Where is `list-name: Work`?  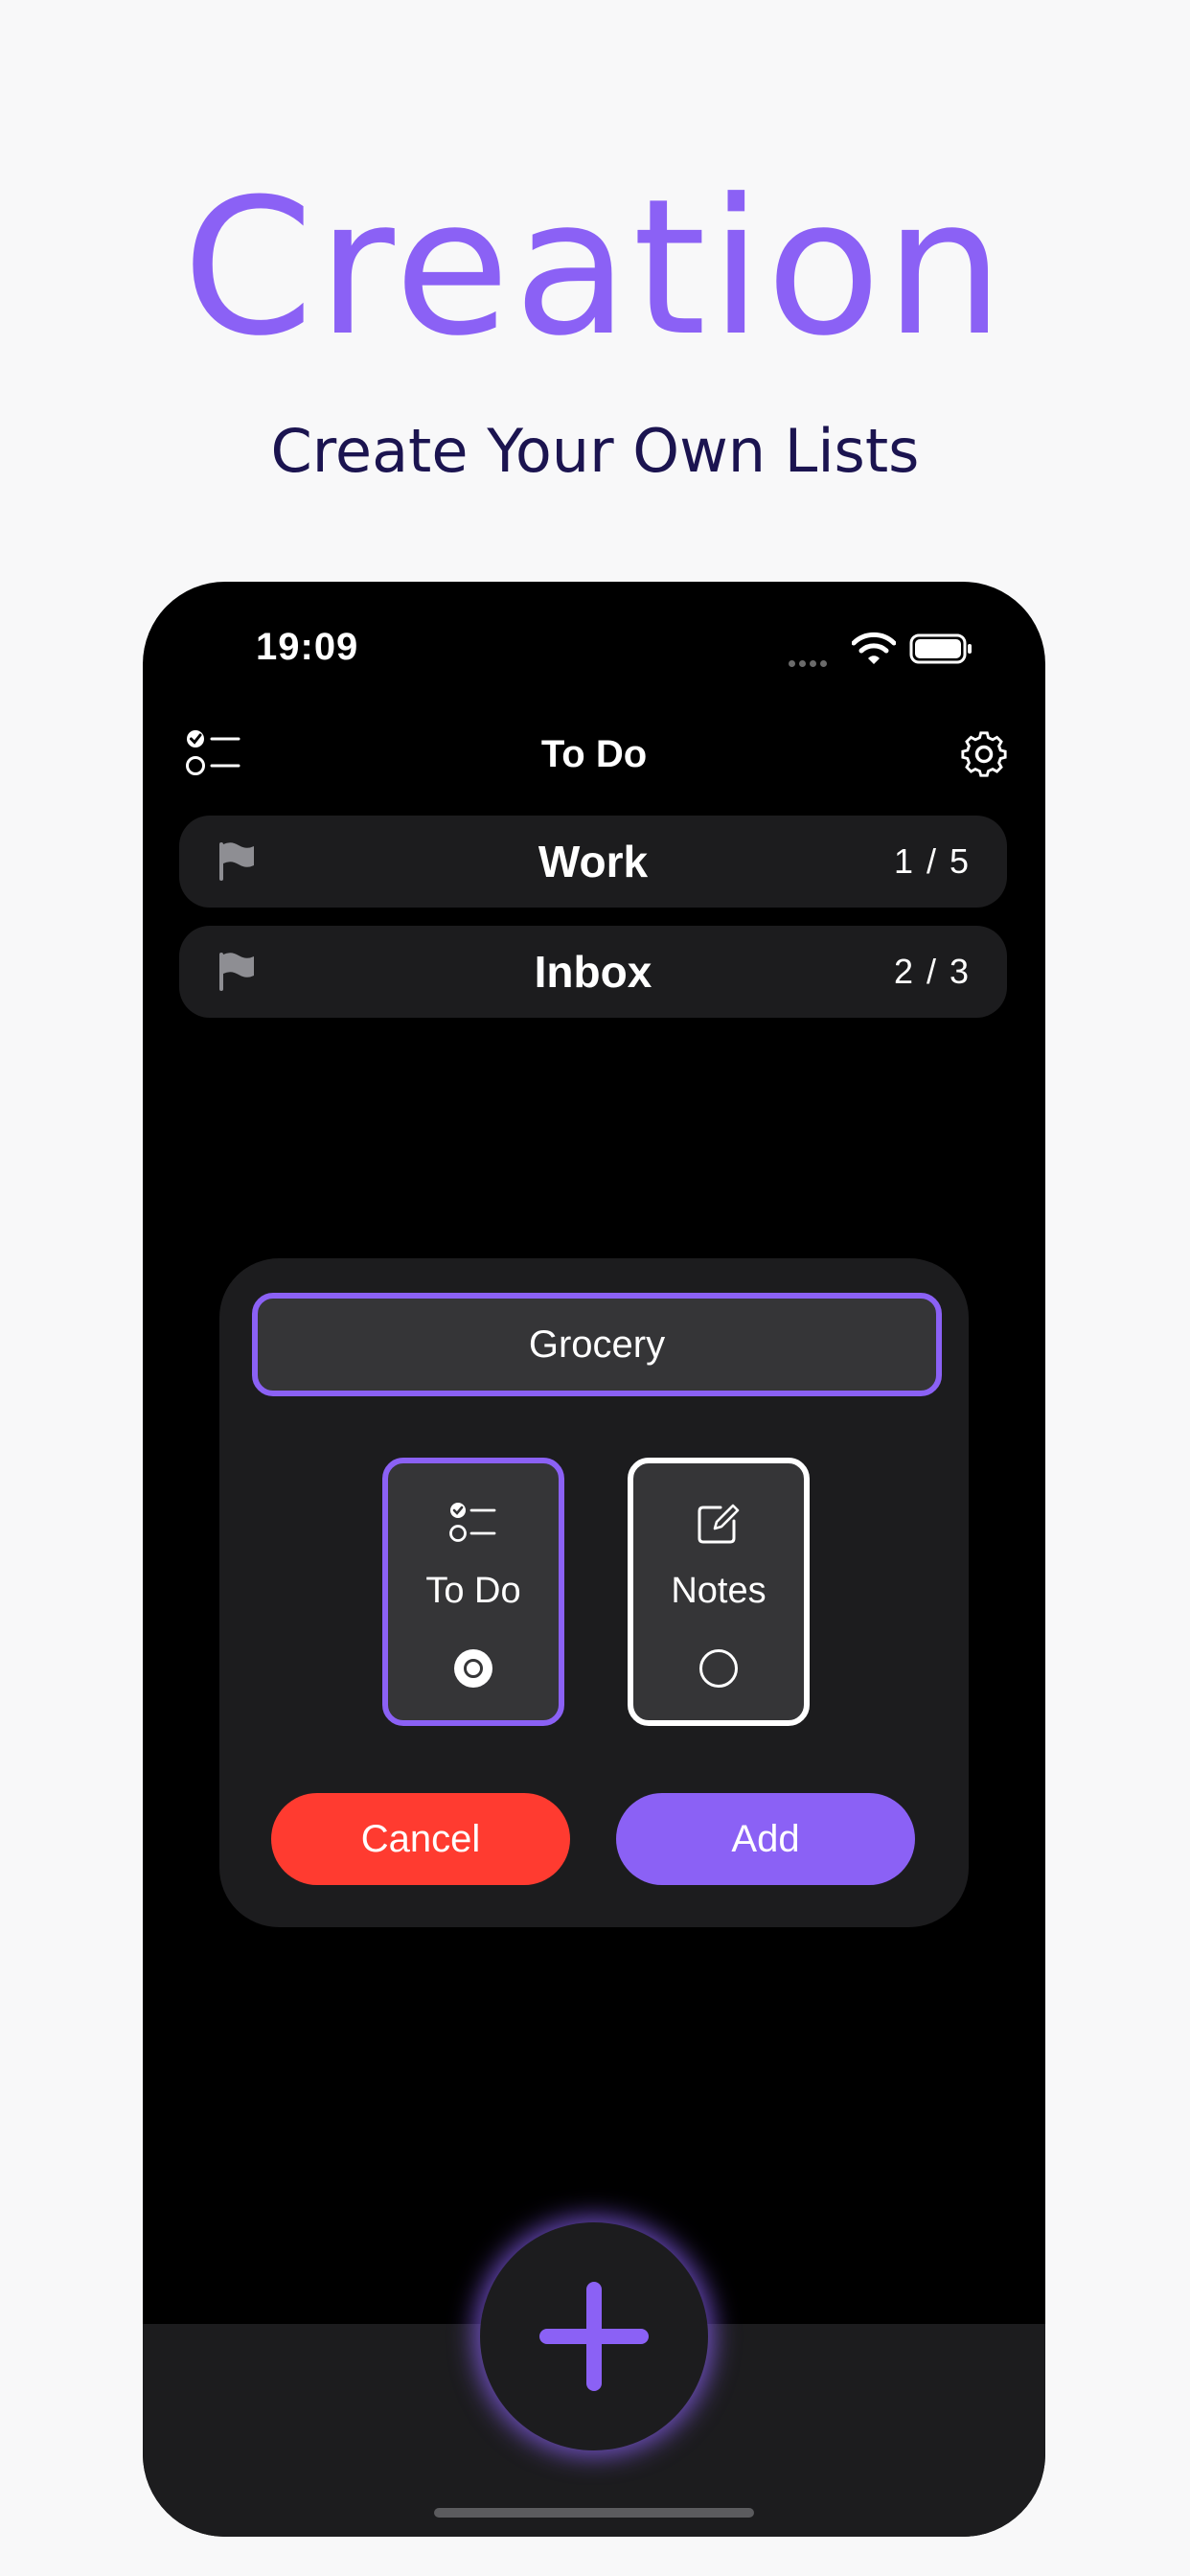 list-name: Work is located at coordinates (593, 861).